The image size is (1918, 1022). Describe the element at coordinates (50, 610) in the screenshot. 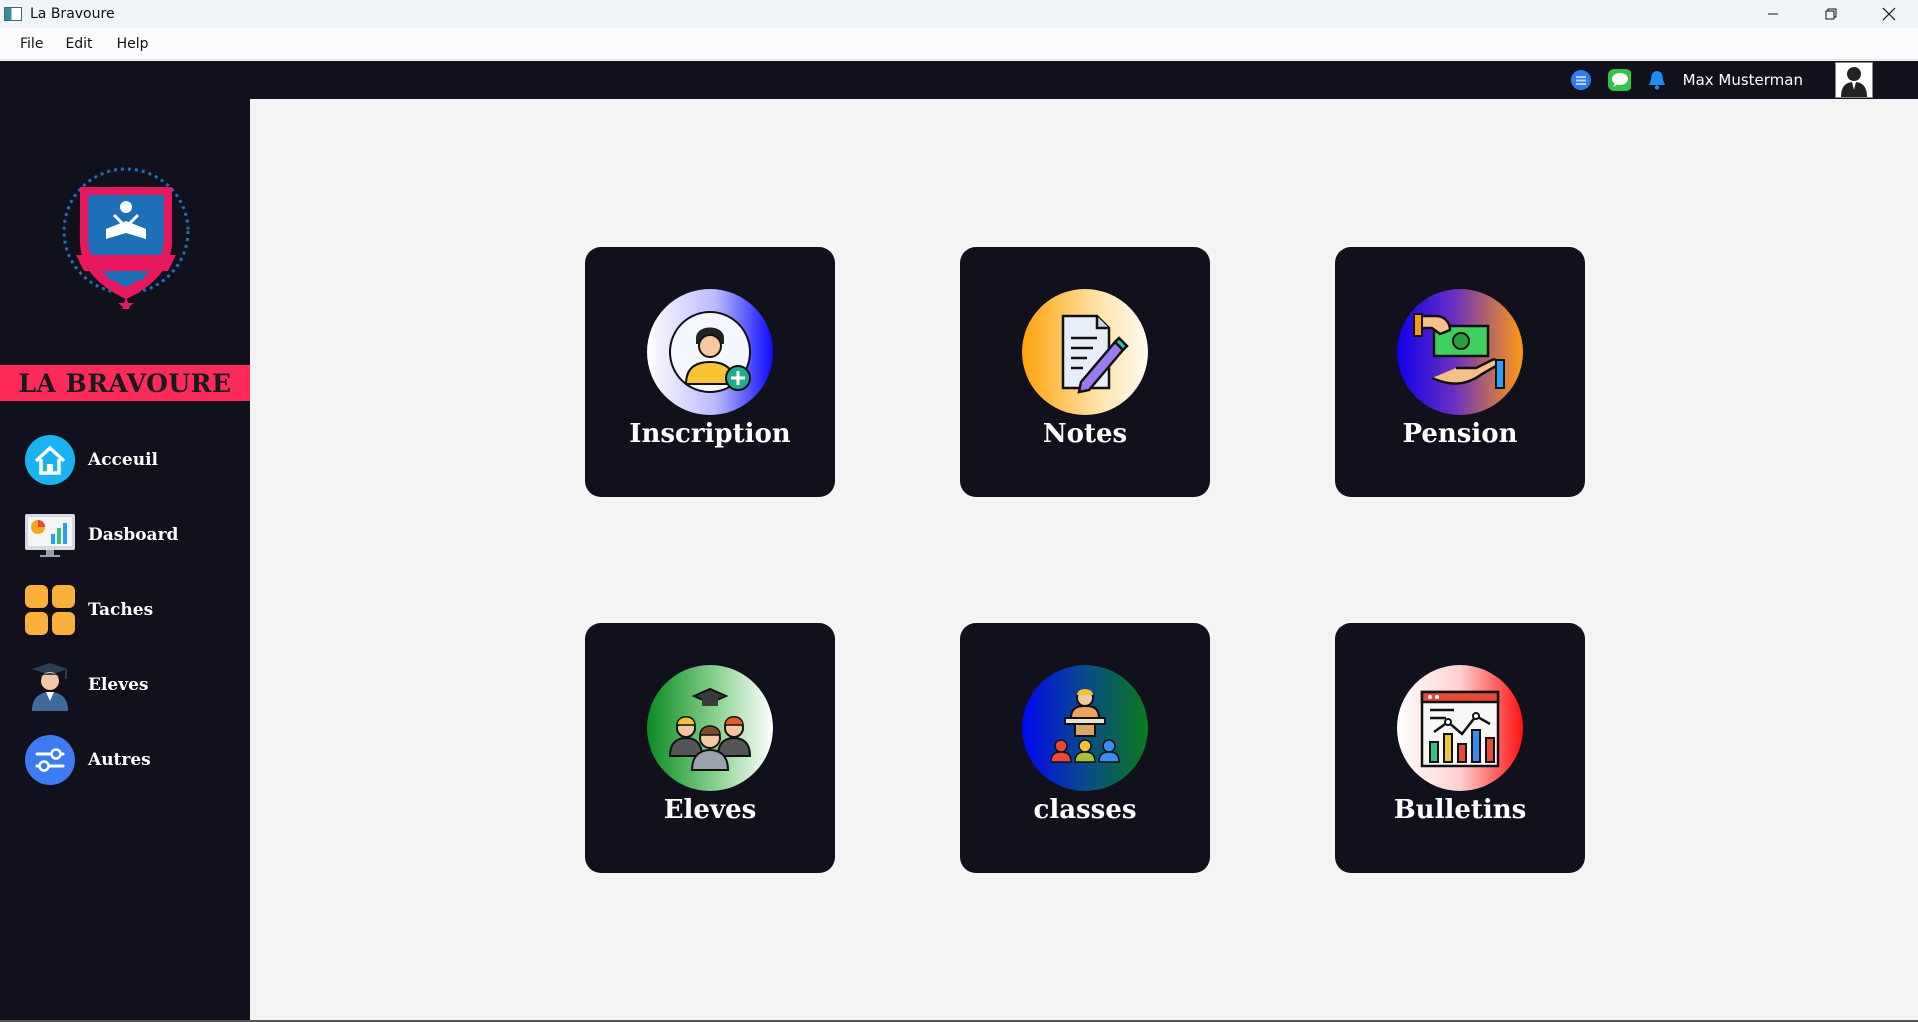

I see `tasks-grid-icon` at that location.